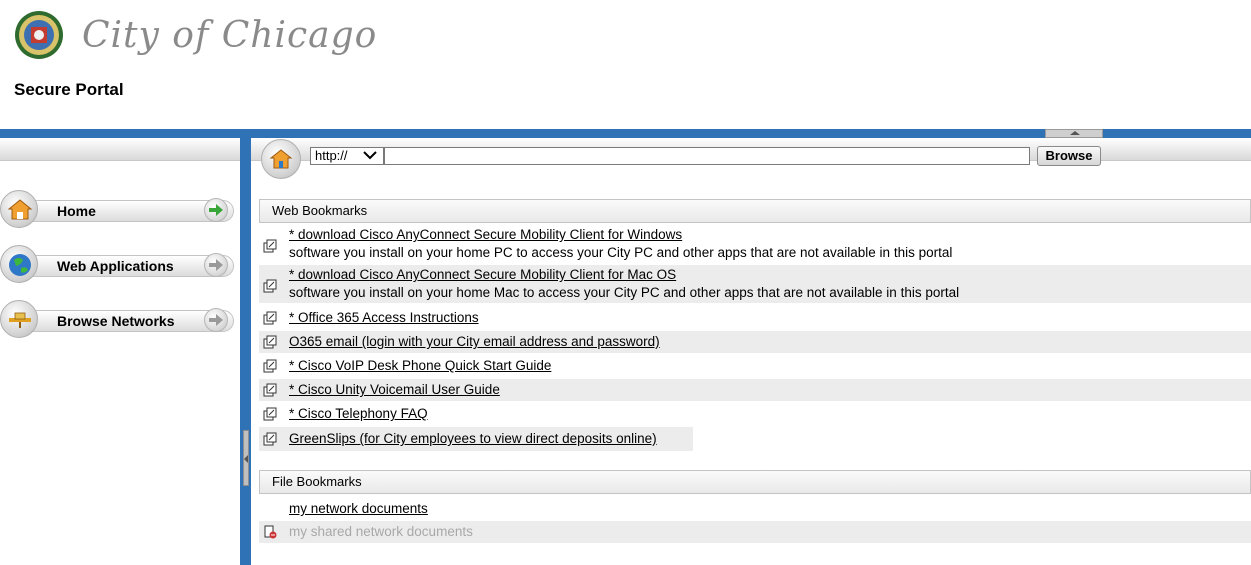  What do you see at coordinates (370, 157) in the screenshot?
I see `chevron-down-icon` at bounding box center [370, 157].